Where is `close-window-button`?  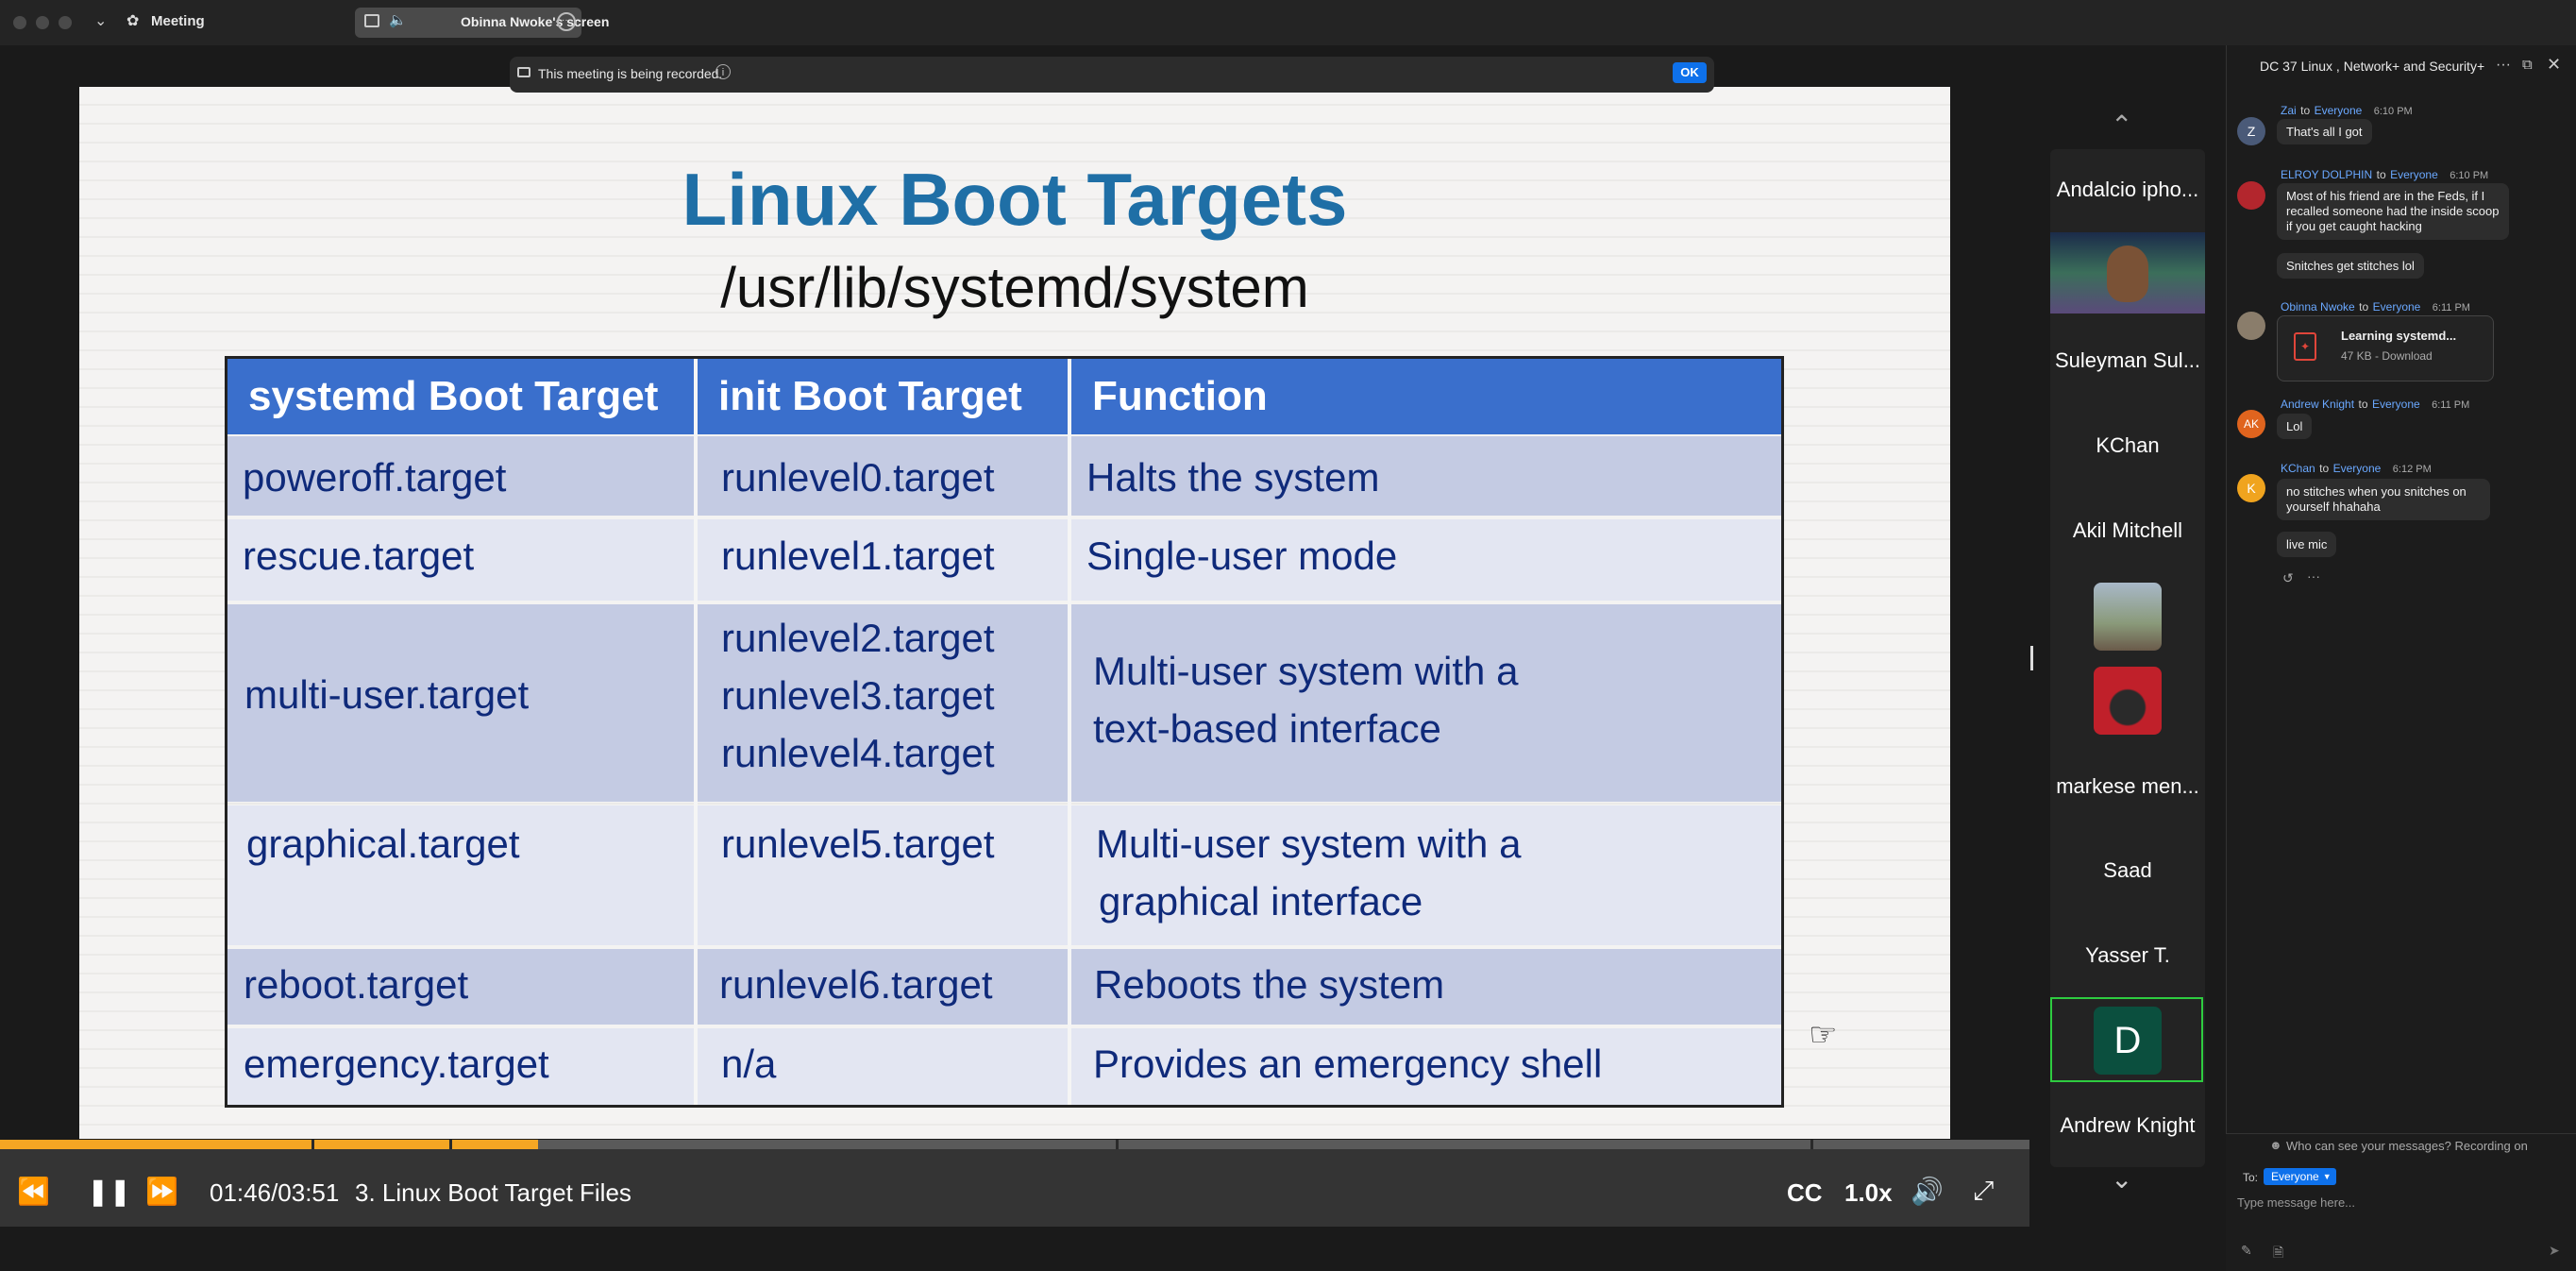
close-window-button is located at coordinates (19, 22).